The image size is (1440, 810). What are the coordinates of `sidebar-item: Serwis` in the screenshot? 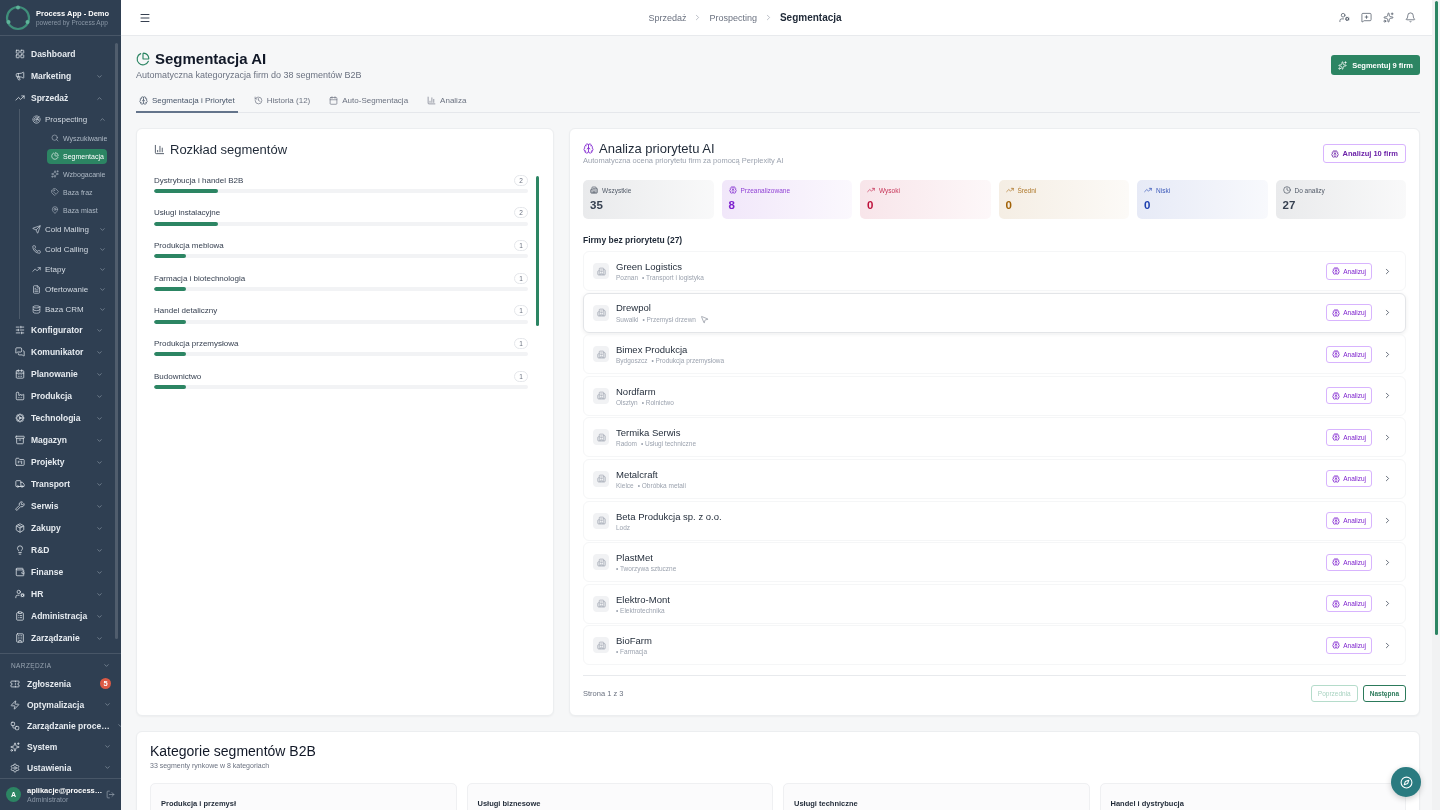 It's located at (57, 506).